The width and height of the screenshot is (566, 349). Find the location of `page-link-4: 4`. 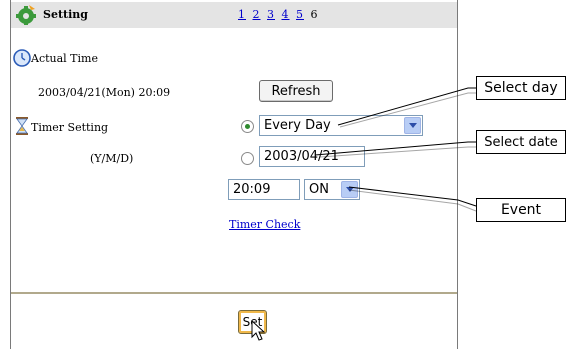

page-link-4: 4 is located at coordinates (286, 14).